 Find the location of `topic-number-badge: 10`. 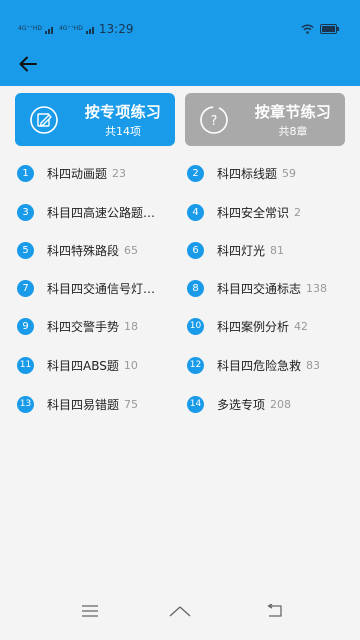

topic-number-badge: 10 is located at coordinates (195, 326).